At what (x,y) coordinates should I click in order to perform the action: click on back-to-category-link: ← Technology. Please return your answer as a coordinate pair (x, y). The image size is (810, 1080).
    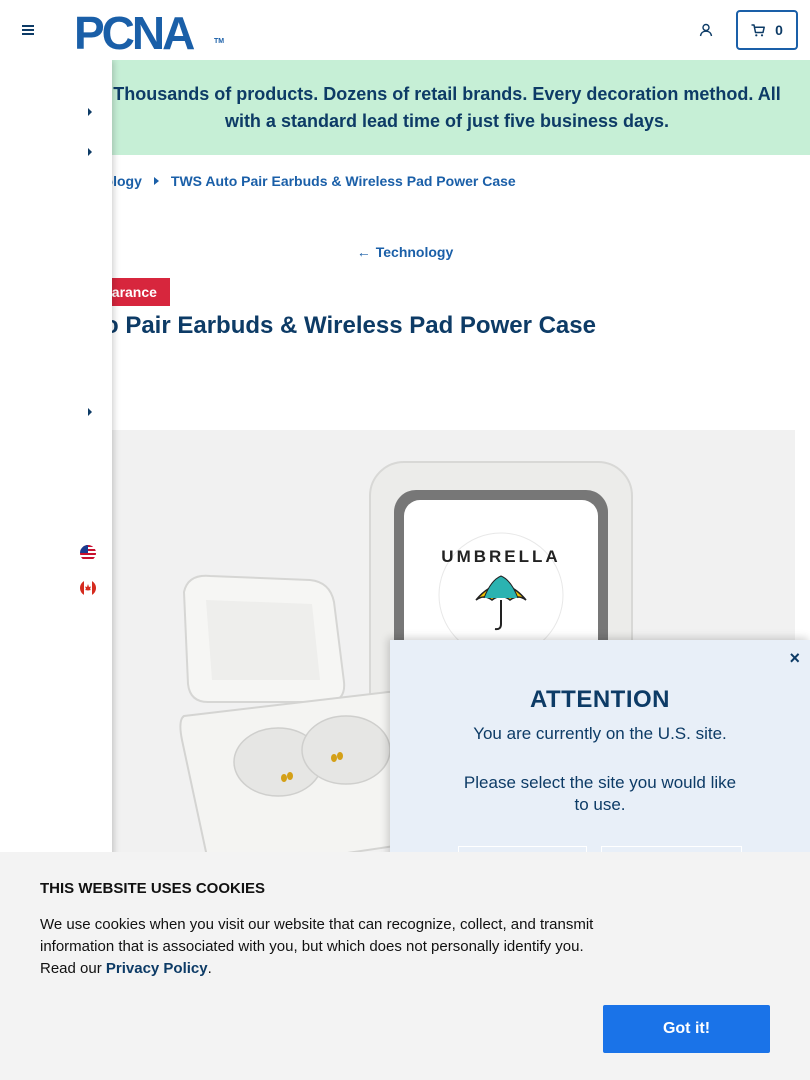
    Looking at the image, I should click on (405, 252).